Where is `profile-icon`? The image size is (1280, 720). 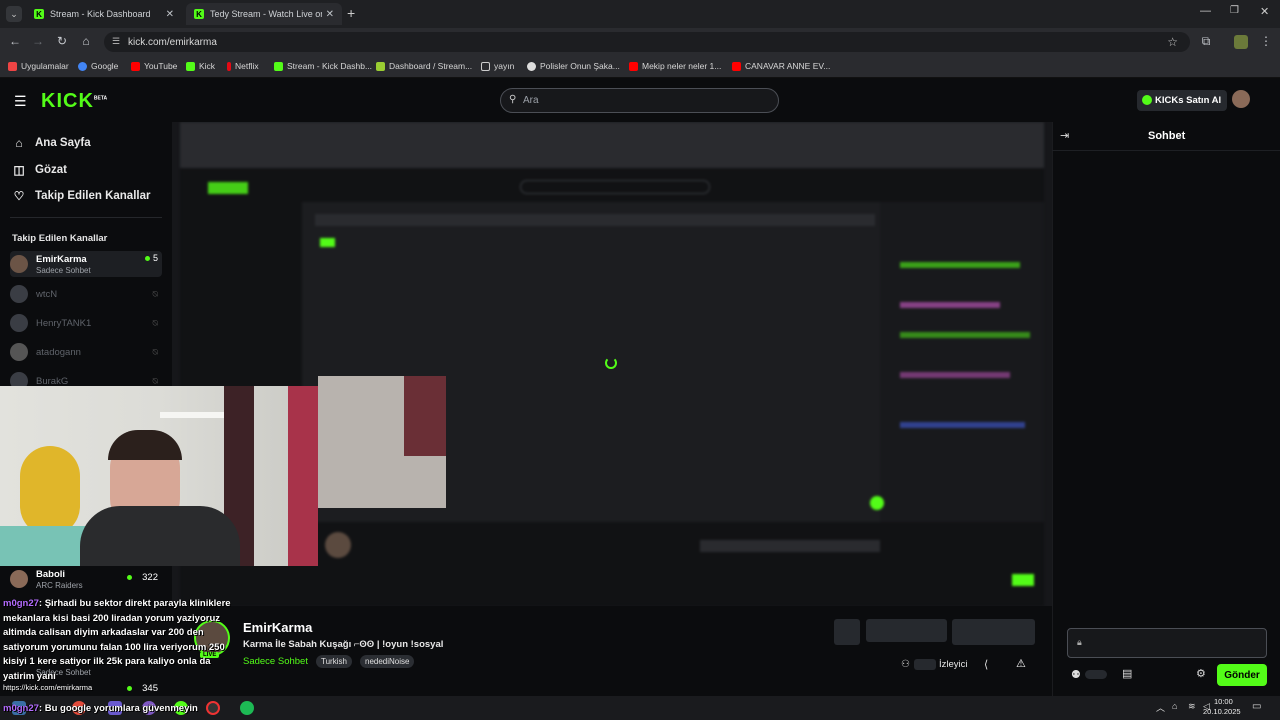
profile-icon is located at coordinates (1241, 42).